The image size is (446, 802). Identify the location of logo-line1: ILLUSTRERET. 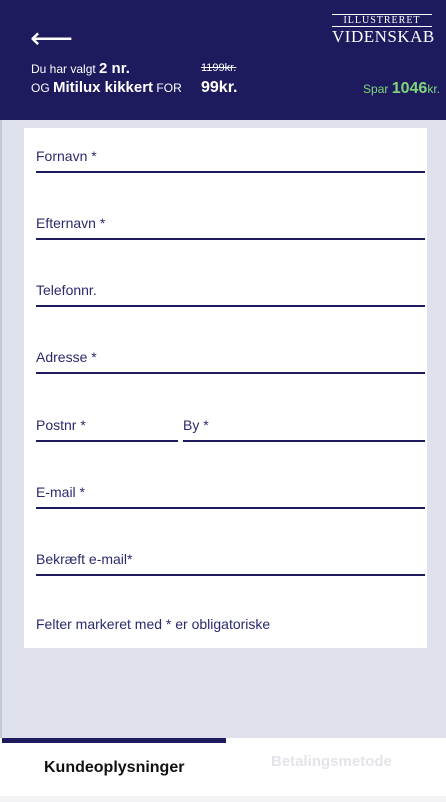
(382, 20).